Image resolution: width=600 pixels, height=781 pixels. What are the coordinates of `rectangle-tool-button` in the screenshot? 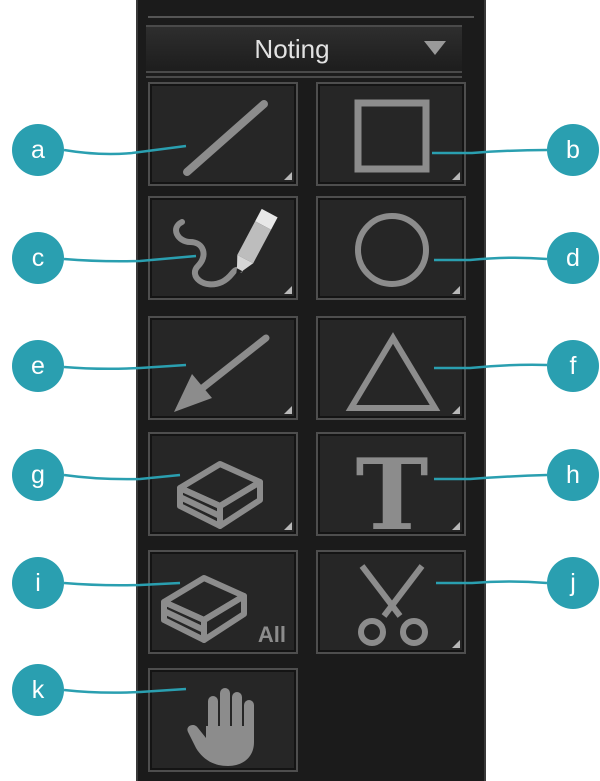 It's located at (391, 134).